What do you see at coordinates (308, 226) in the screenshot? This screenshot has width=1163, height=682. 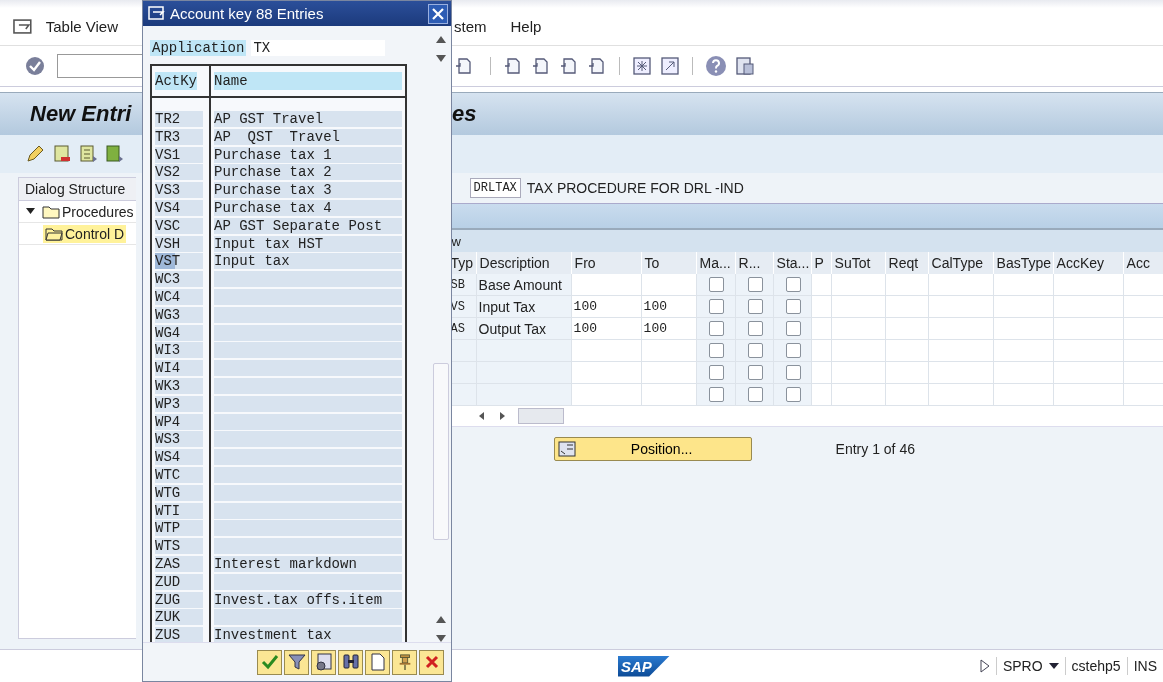 I see `list-cell: AP GST Separate Post` at bounding box center [308, 226].